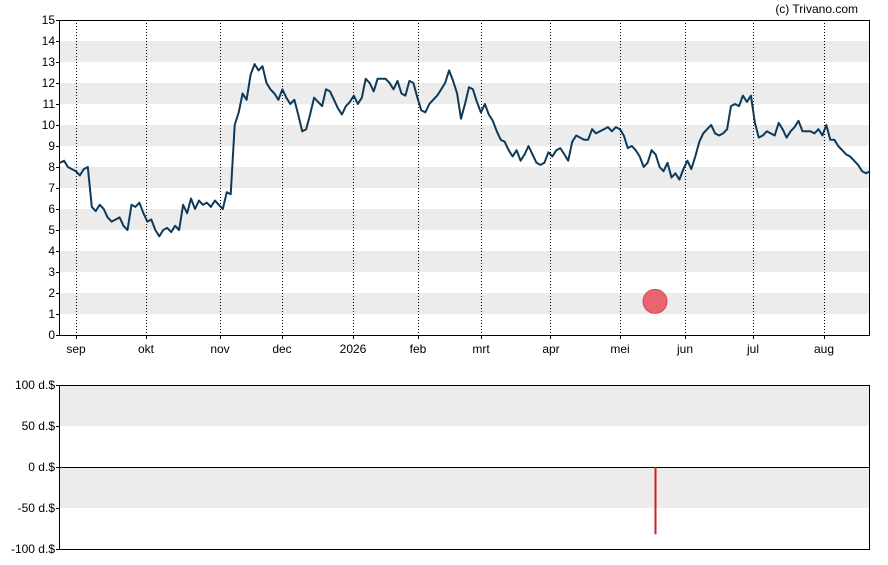 The image size is (888, 565). Describe the element at coordinates (550, 349) in the screenshot. I see `x-tick-label: apr` at that location.